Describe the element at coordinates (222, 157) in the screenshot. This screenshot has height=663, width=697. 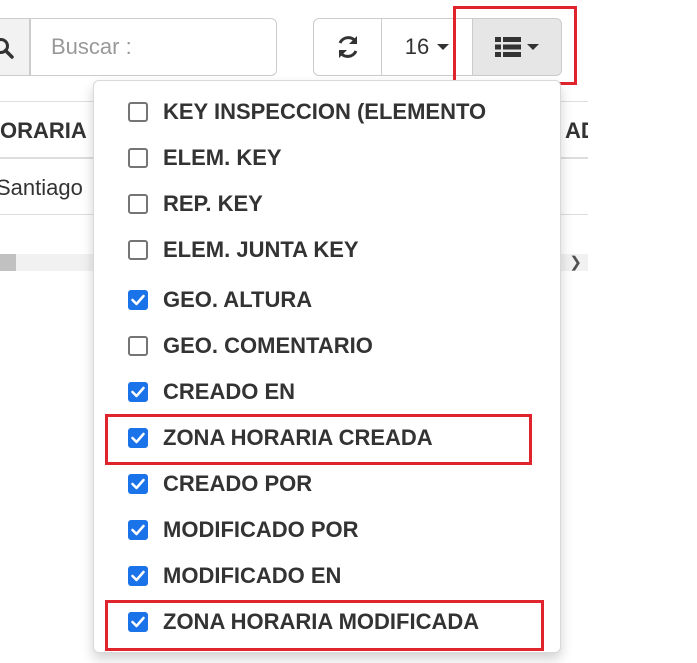
I see `column-menu-label: ELEM. KEY` at that location.